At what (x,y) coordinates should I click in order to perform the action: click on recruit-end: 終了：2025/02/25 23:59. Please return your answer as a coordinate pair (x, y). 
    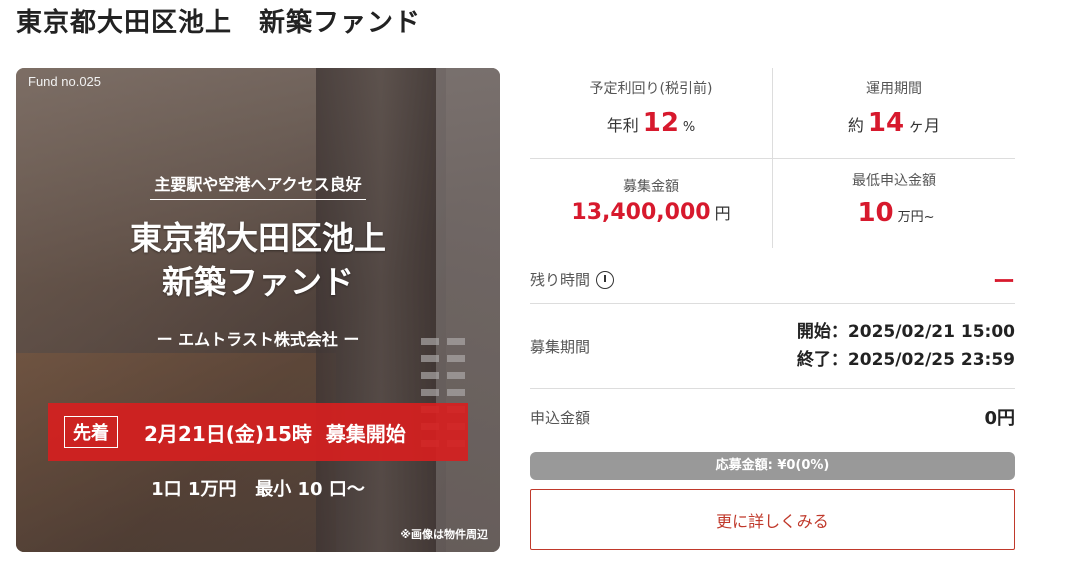
    Looking at the image, I should click on (905, 360).